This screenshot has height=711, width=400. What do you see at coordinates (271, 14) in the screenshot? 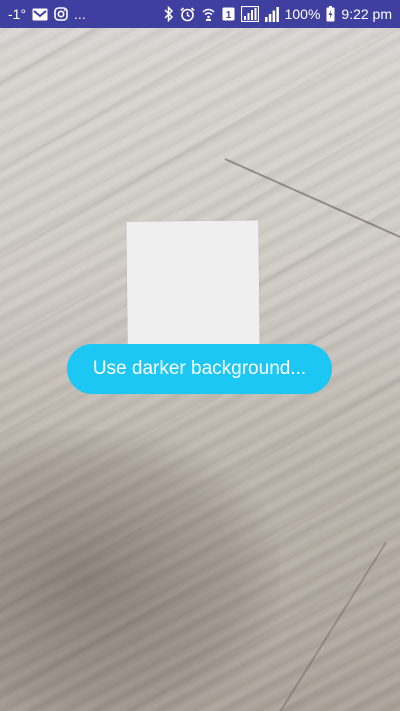
I see `signal-bars-icon` at bounding box center [271, 14].